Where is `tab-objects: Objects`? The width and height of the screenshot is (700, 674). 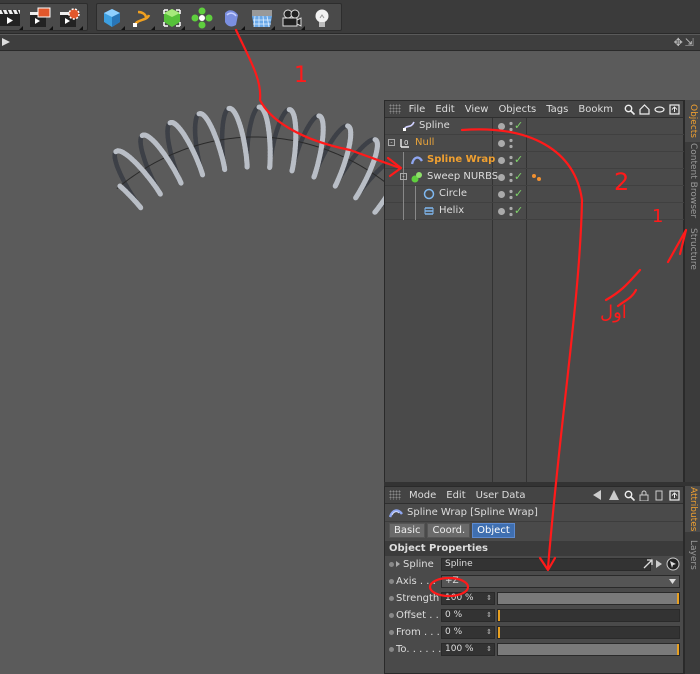 tab-objects: Objects is located at coordinates (692, 121).